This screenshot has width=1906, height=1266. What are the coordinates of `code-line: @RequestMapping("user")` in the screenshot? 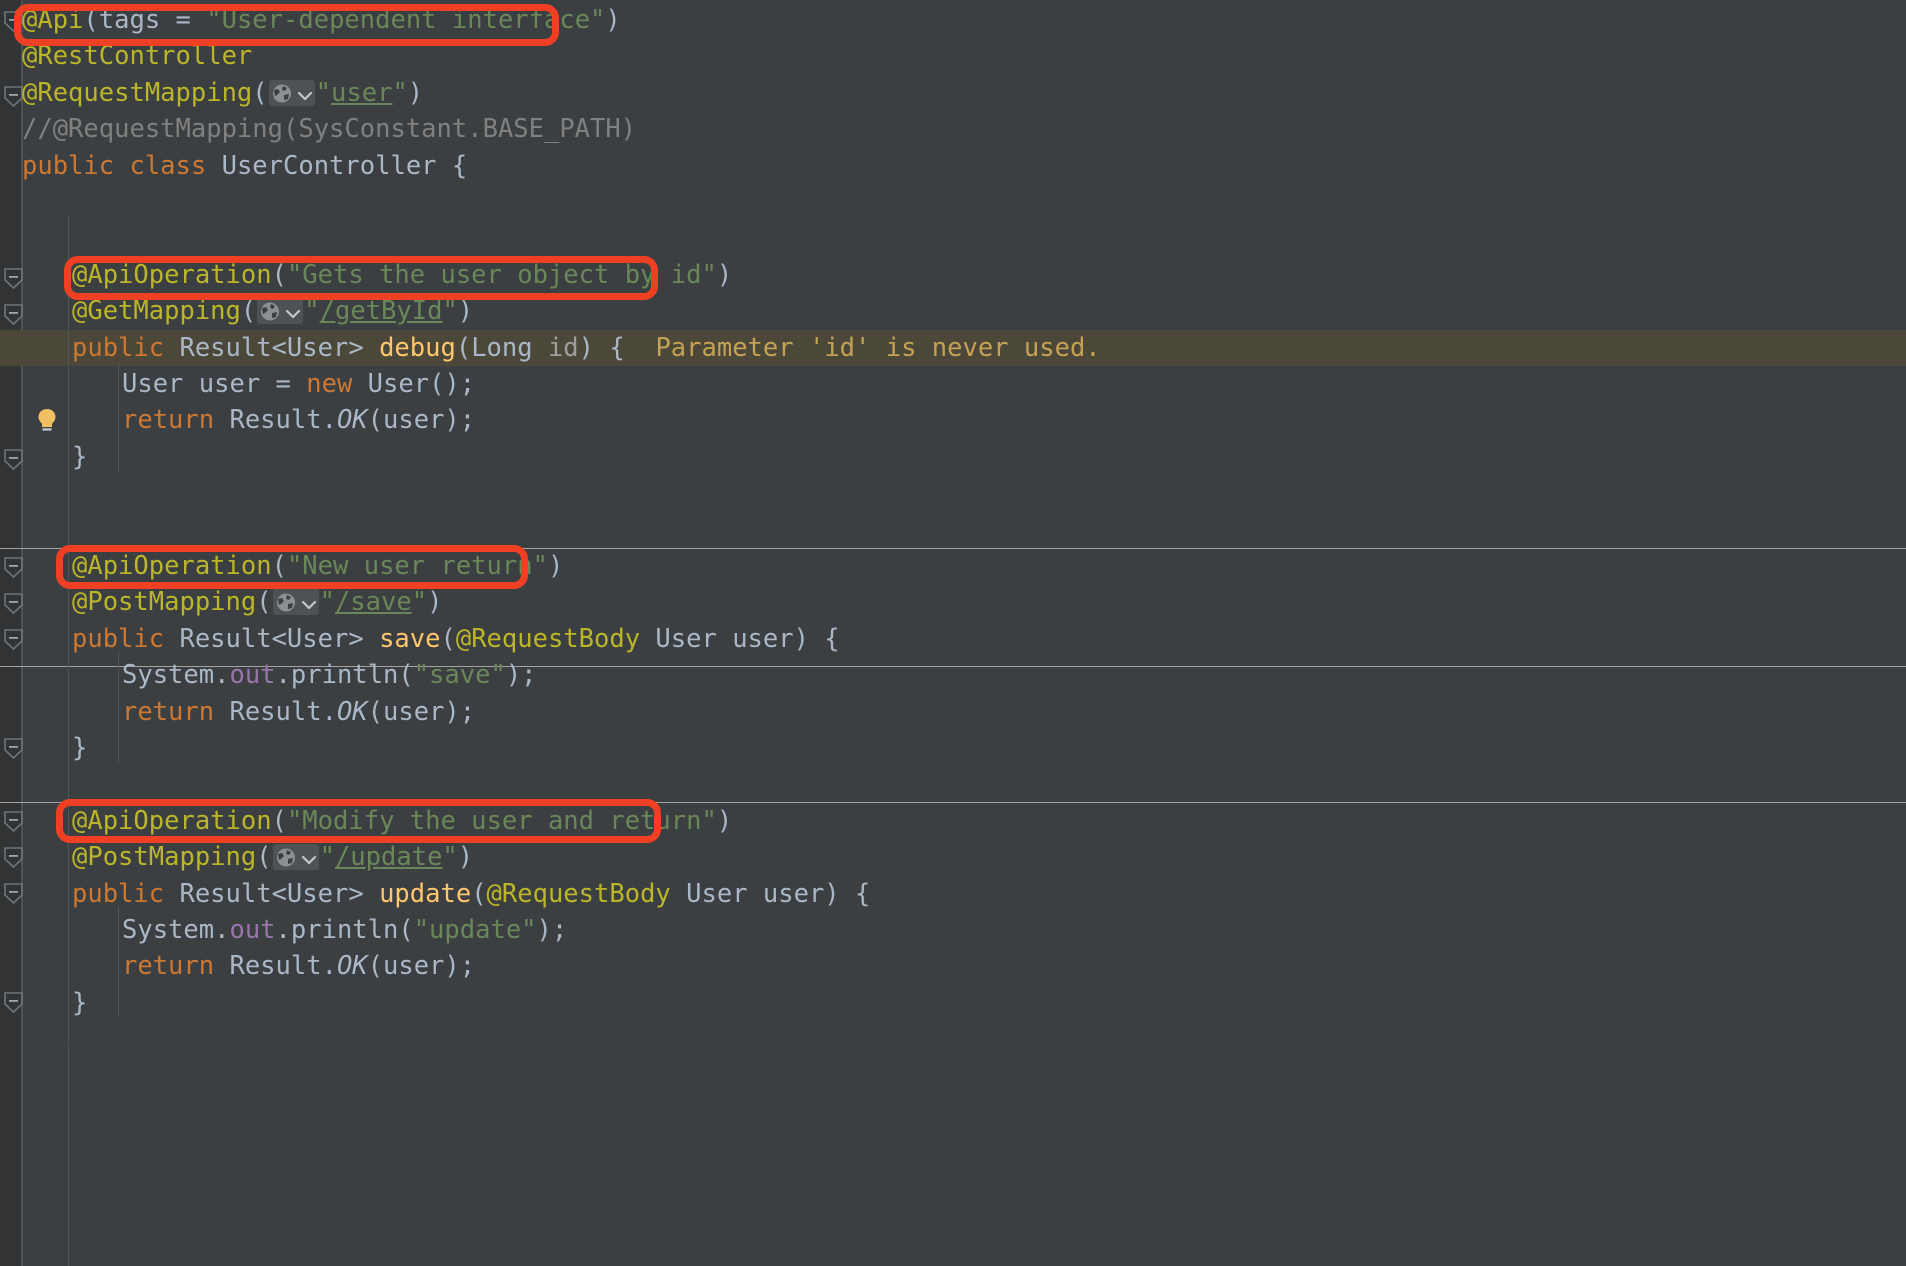 It's located at (953, 93).